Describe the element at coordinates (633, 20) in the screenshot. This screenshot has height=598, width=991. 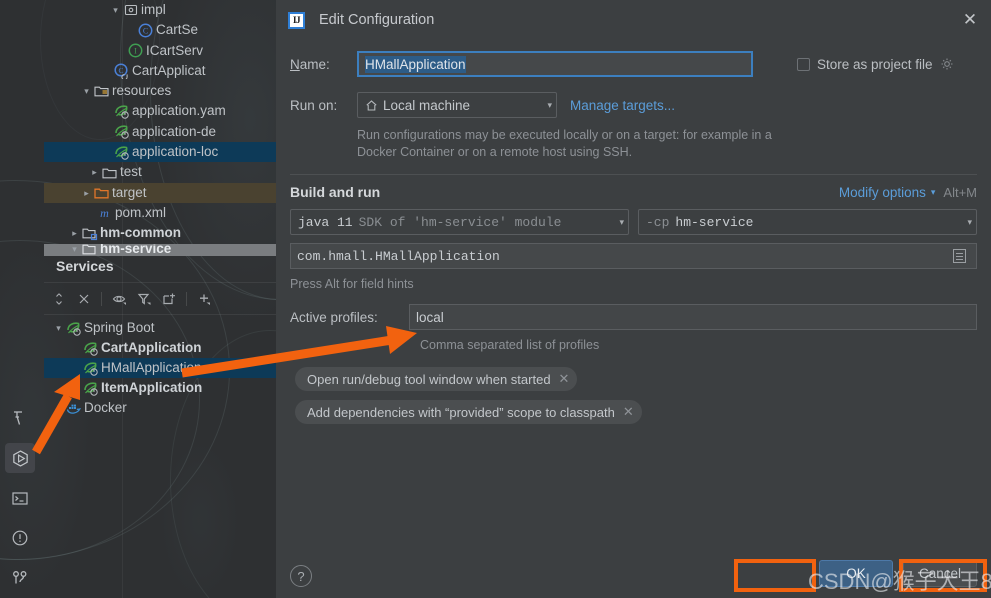
I see `dialog-title-bar: IJ Edit Configuration ✕` at that location.